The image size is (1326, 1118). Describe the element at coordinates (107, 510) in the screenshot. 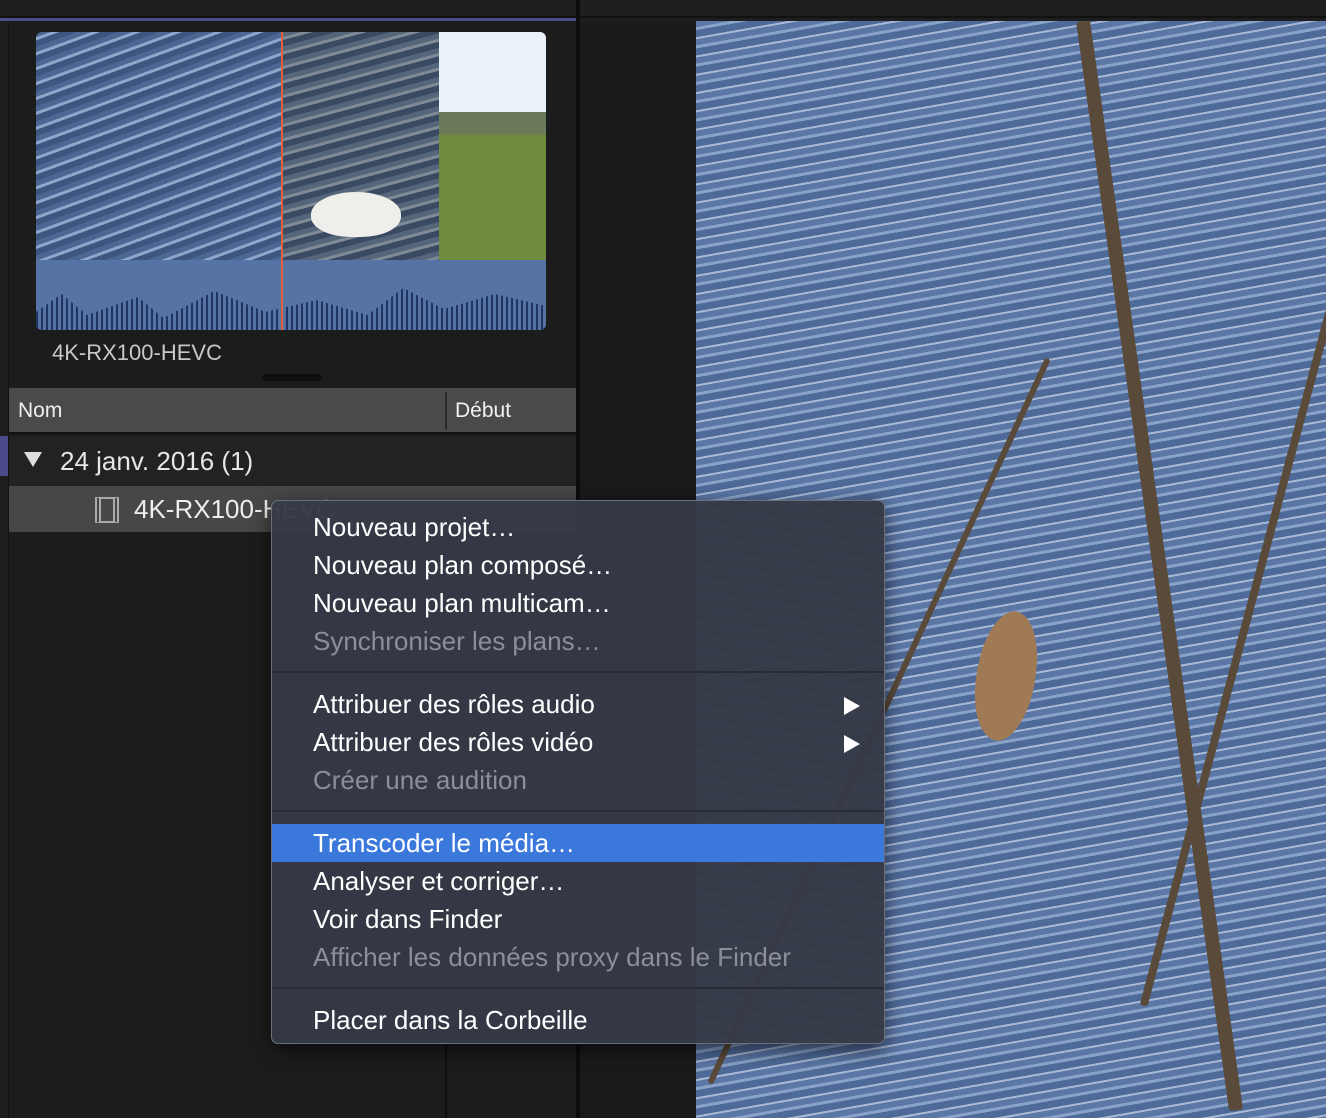

I see `film-clip-icon` at that location.